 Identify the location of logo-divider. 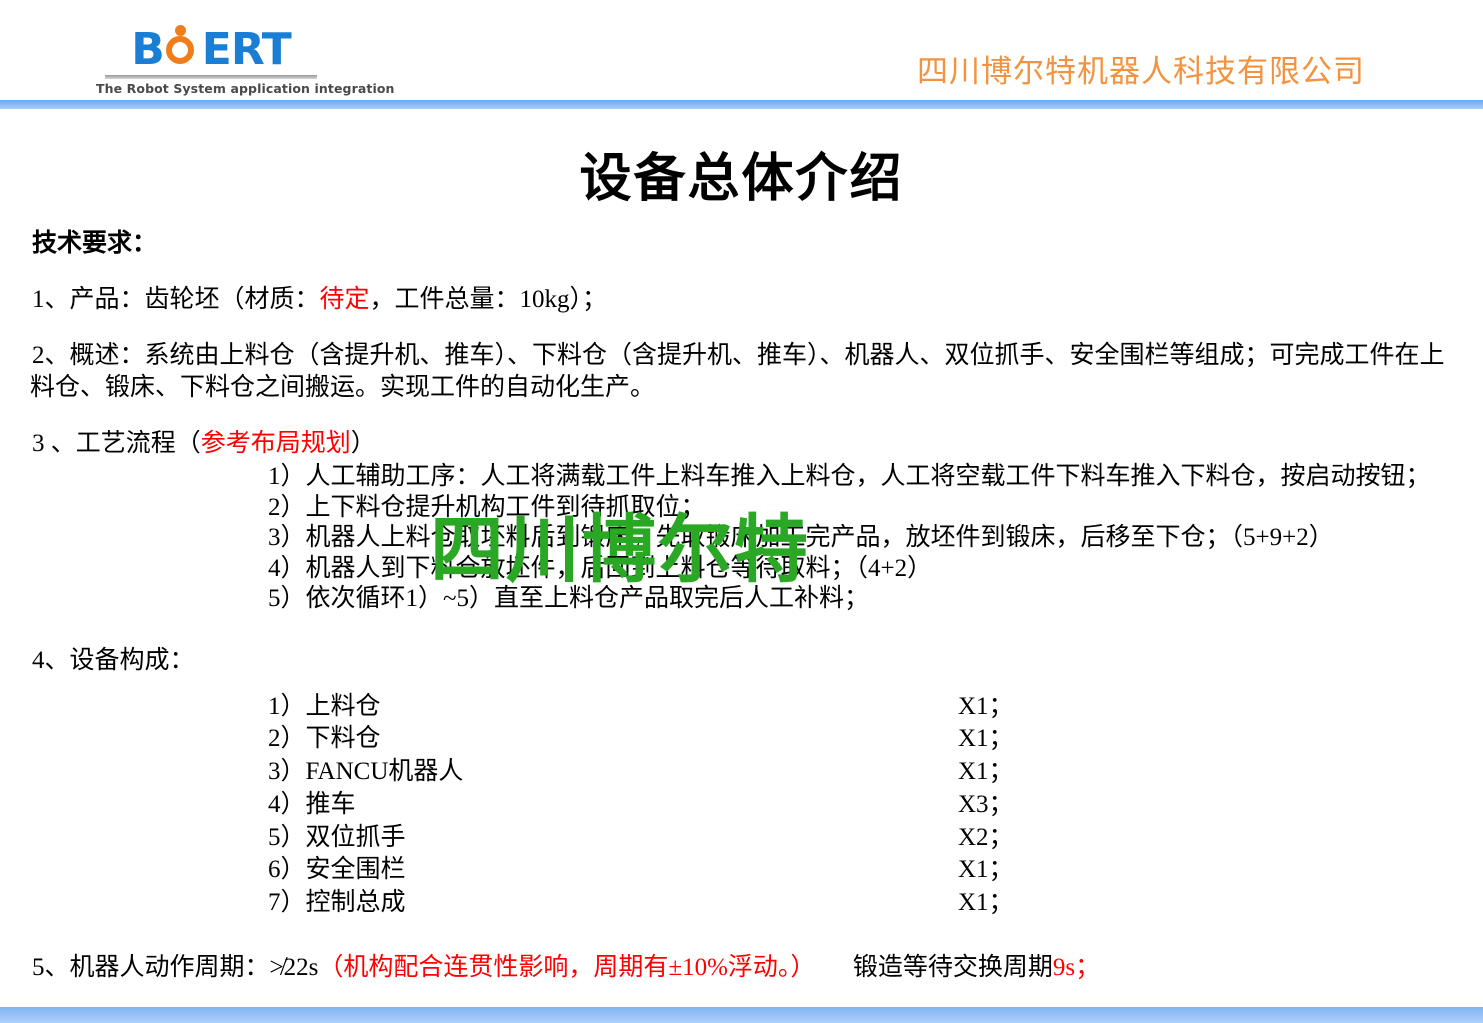
(211, 77).